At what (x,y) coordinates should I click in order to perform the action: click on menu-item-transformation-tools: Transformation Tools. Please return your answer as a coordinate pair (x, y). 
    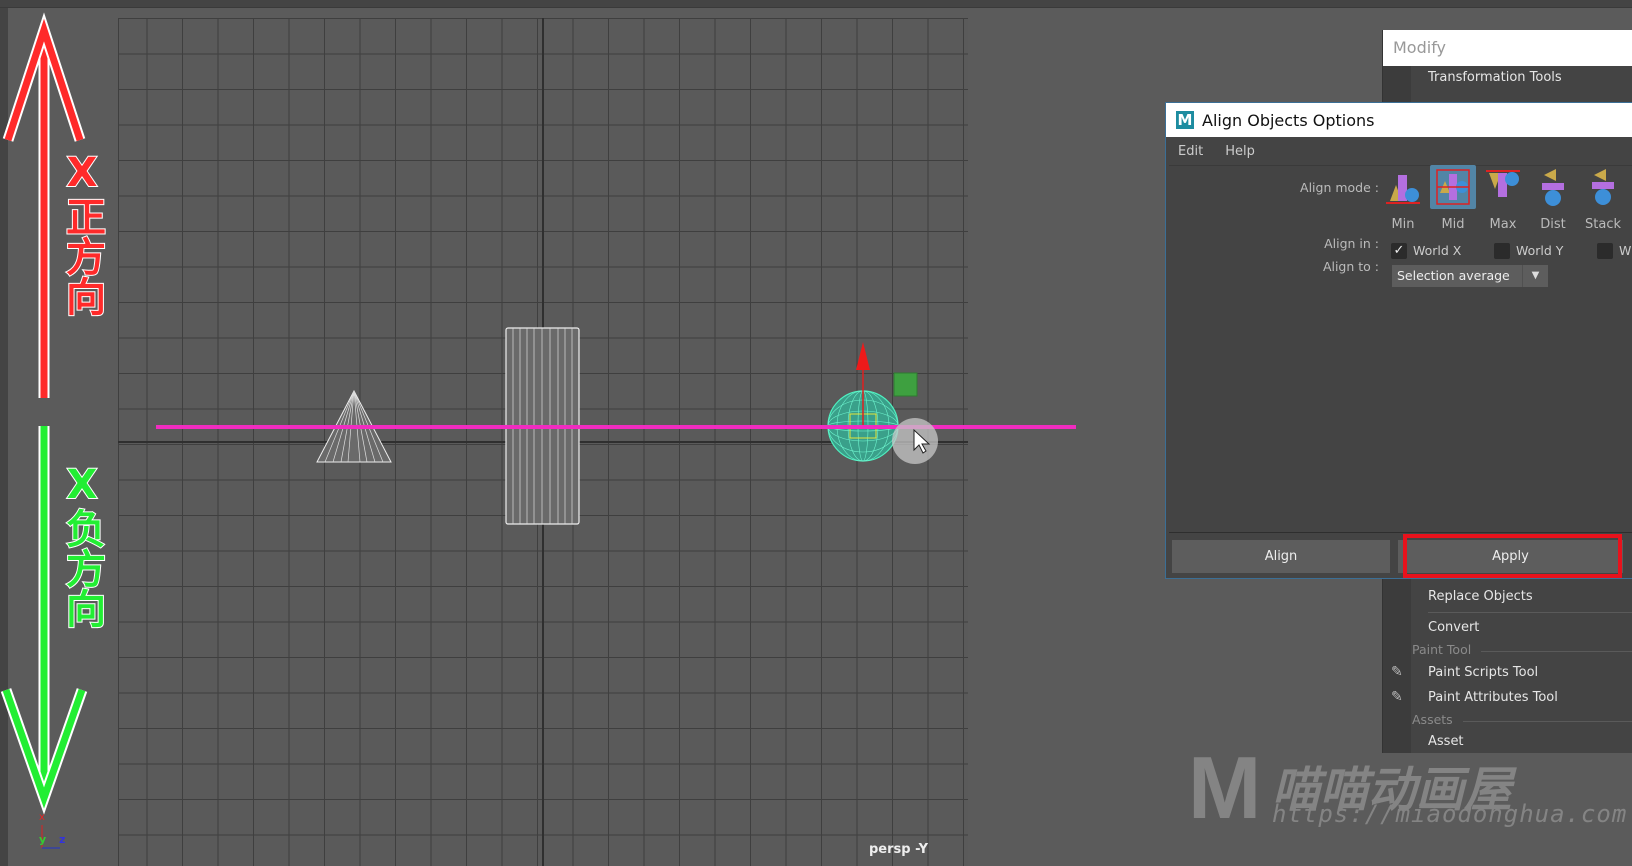
    Looking at the image, I should click on (1495, 77).